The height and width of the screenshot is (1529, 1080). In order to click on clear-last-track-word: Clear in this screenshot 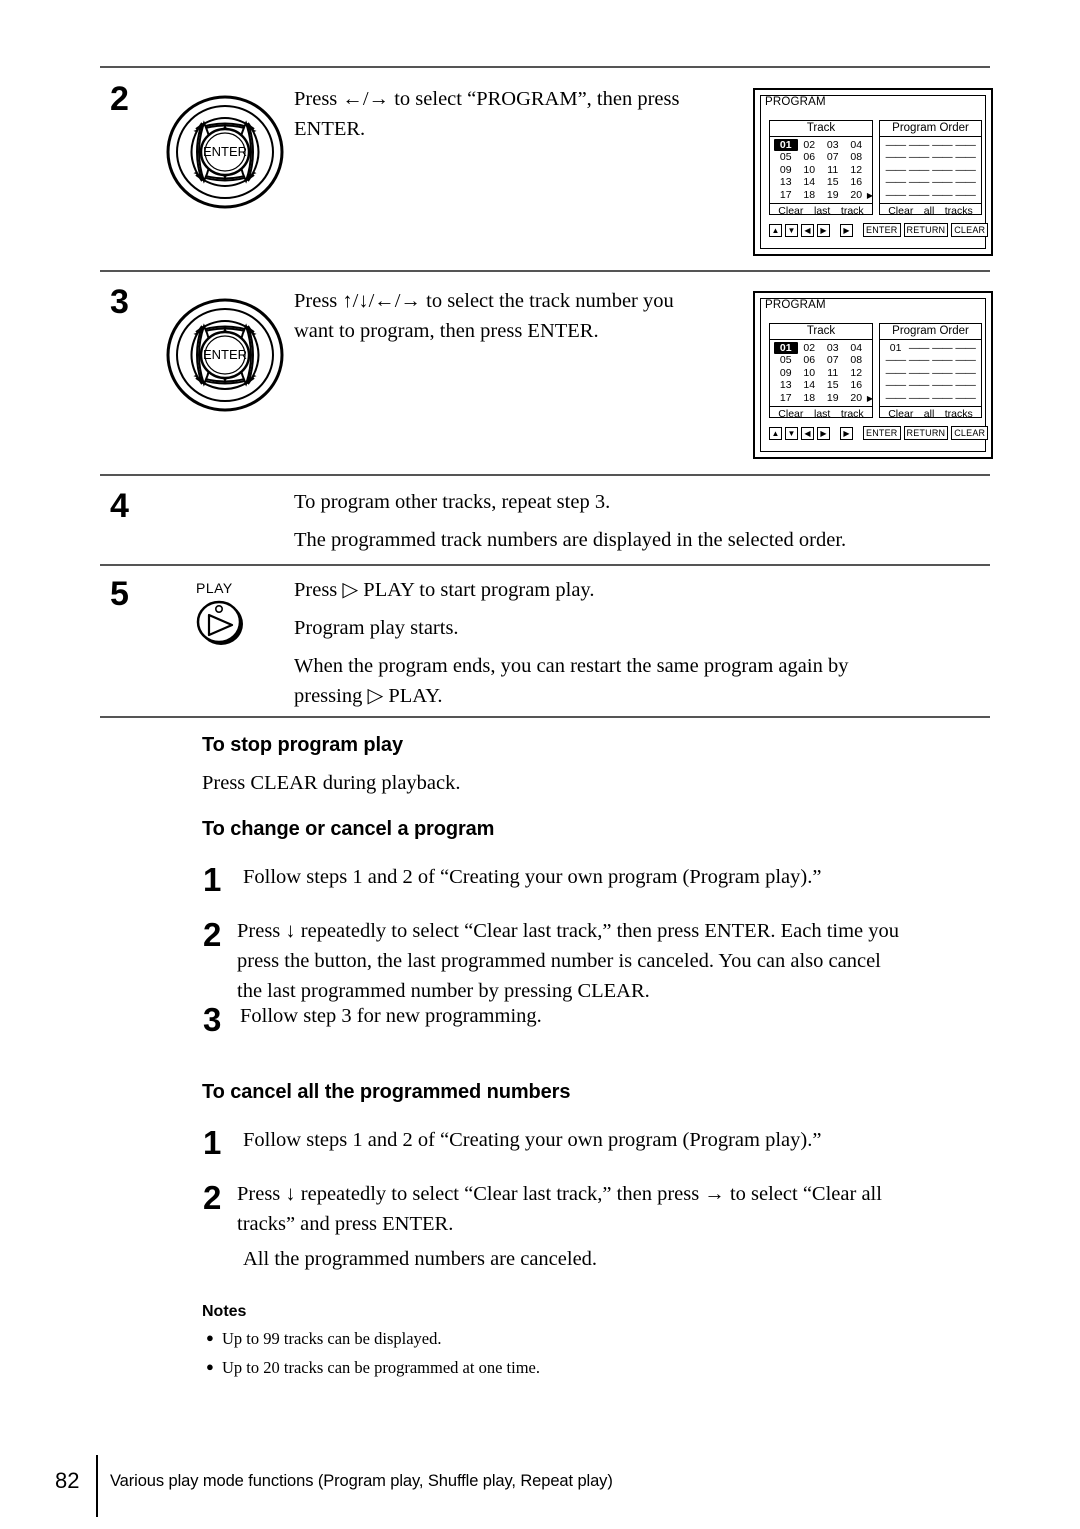, I will do `click(791, 210)`.